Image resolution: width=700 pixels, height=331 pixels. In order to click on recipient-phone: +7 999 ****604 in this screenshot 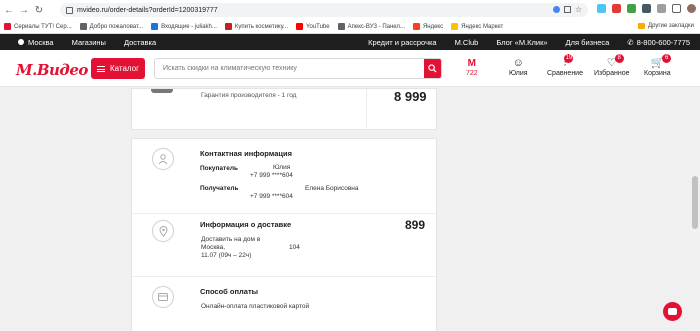, I will do `click(271, 196)`.